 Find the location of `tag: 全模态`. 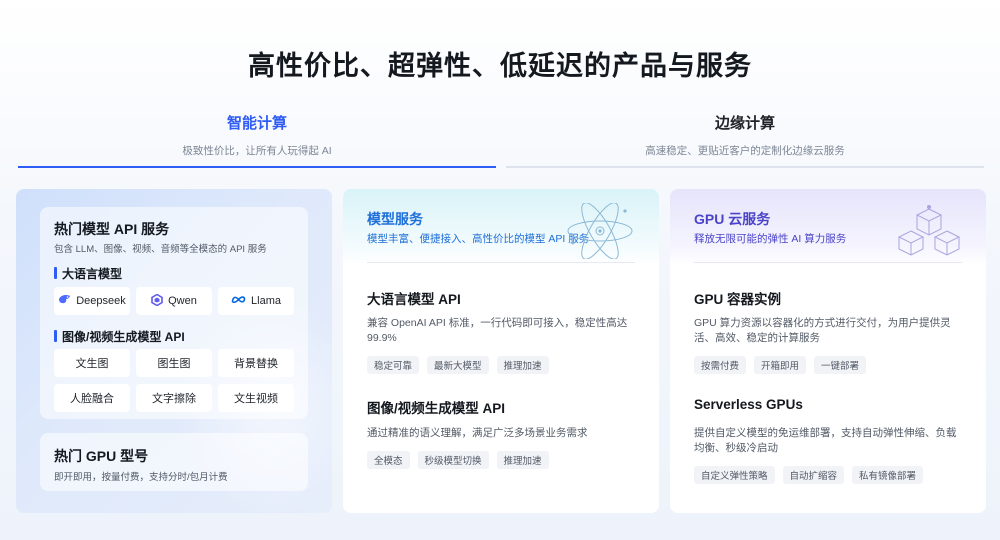

tag: 全模态 is located at coordinates (388, 460).